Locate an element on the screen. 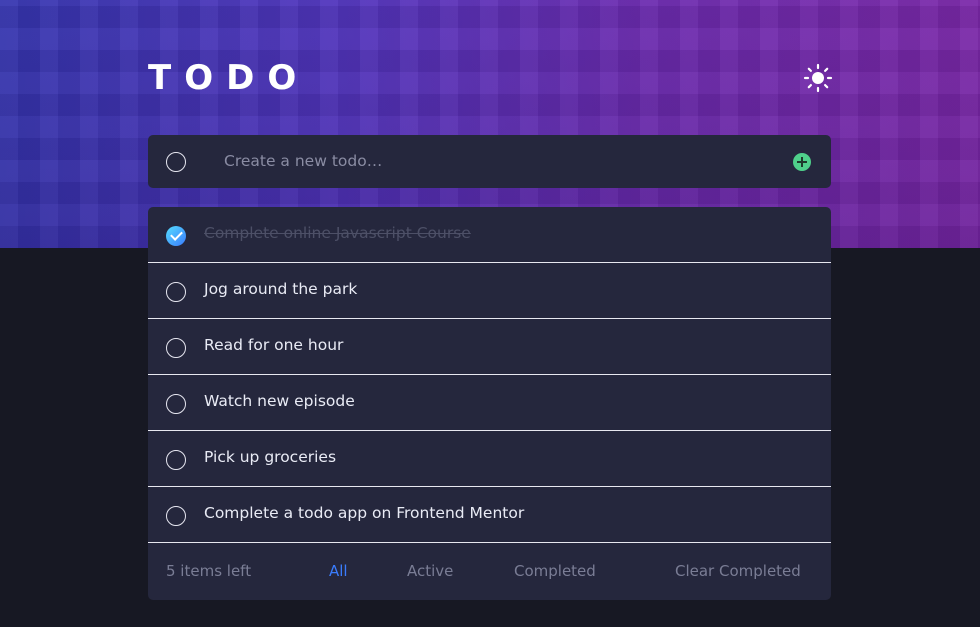  new-todo-bar is located at coordinates (489, 161).